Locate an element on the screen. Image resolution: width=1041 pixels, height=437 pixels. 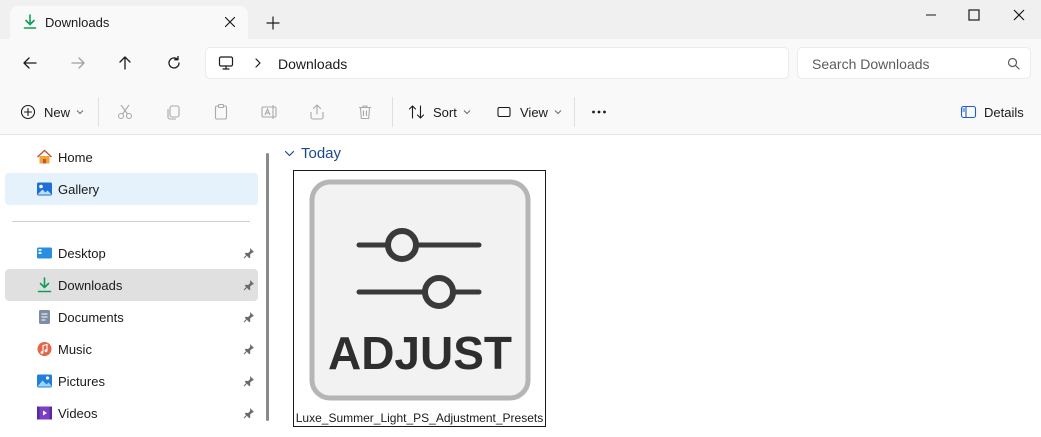
sort-button: Sort is located at coordinates (439, 112).